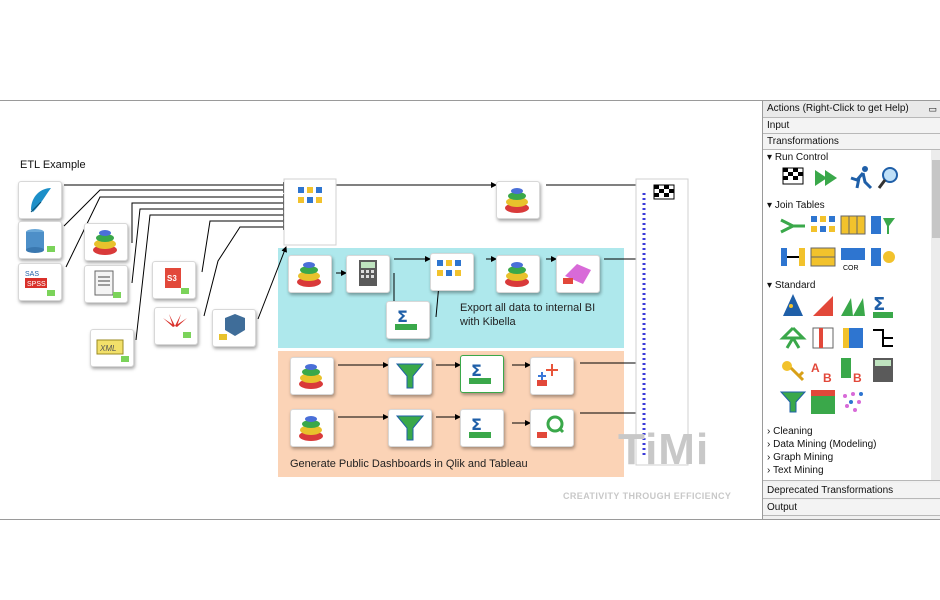  I want to click on section-deprecated: Deprecated Transformations, so click(851, 491).